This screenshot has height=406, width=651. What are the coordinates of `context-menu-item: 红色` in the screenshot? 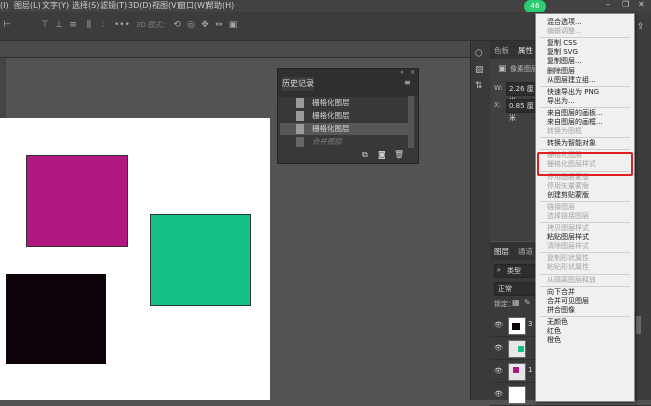 It's located at (554, 331).